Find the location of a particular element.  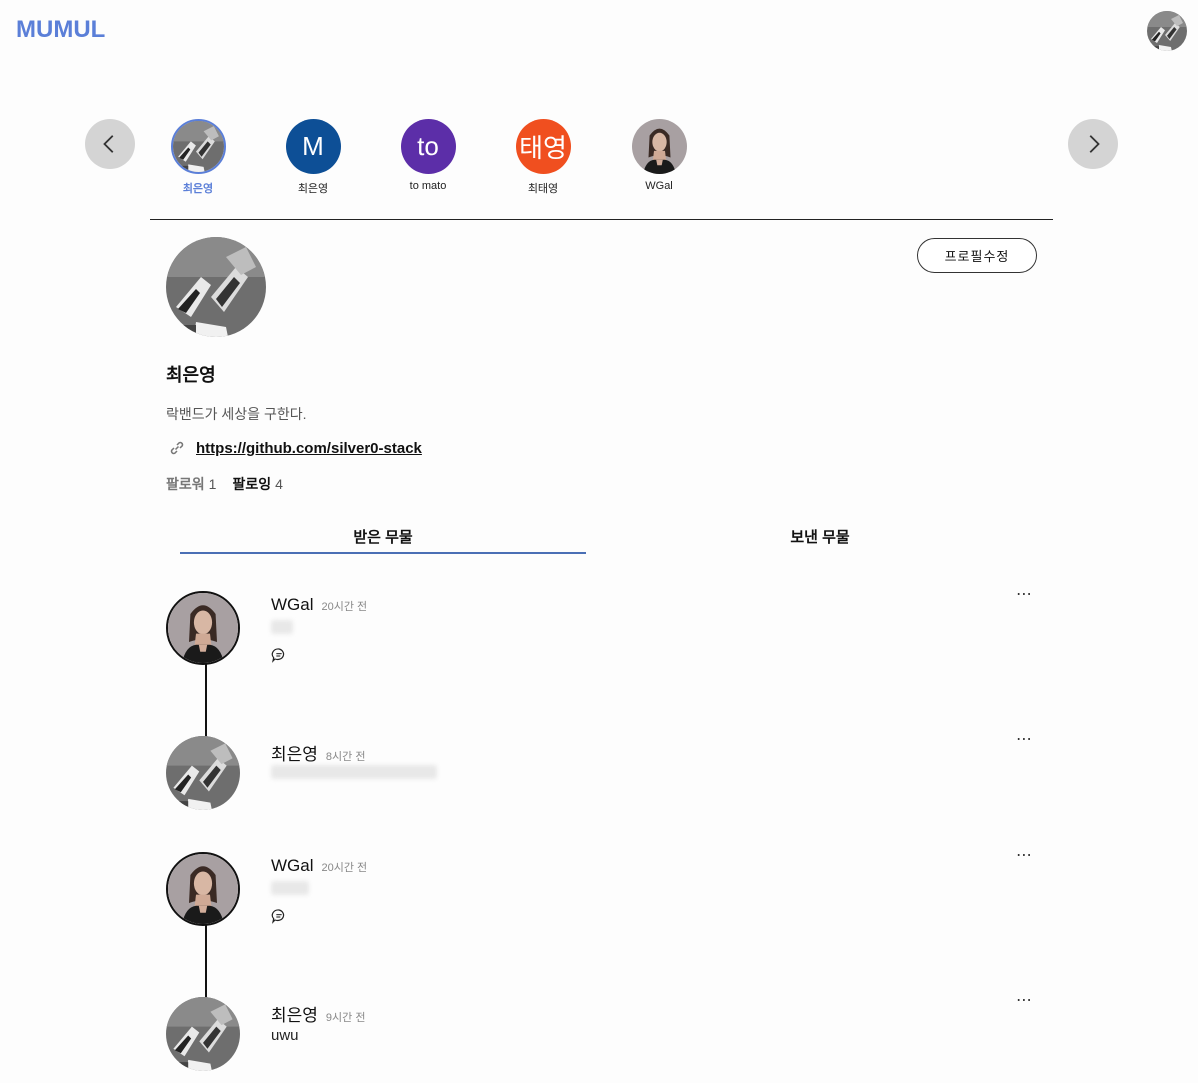

profile-name: 최은영 is located at coordinates (191, 375).